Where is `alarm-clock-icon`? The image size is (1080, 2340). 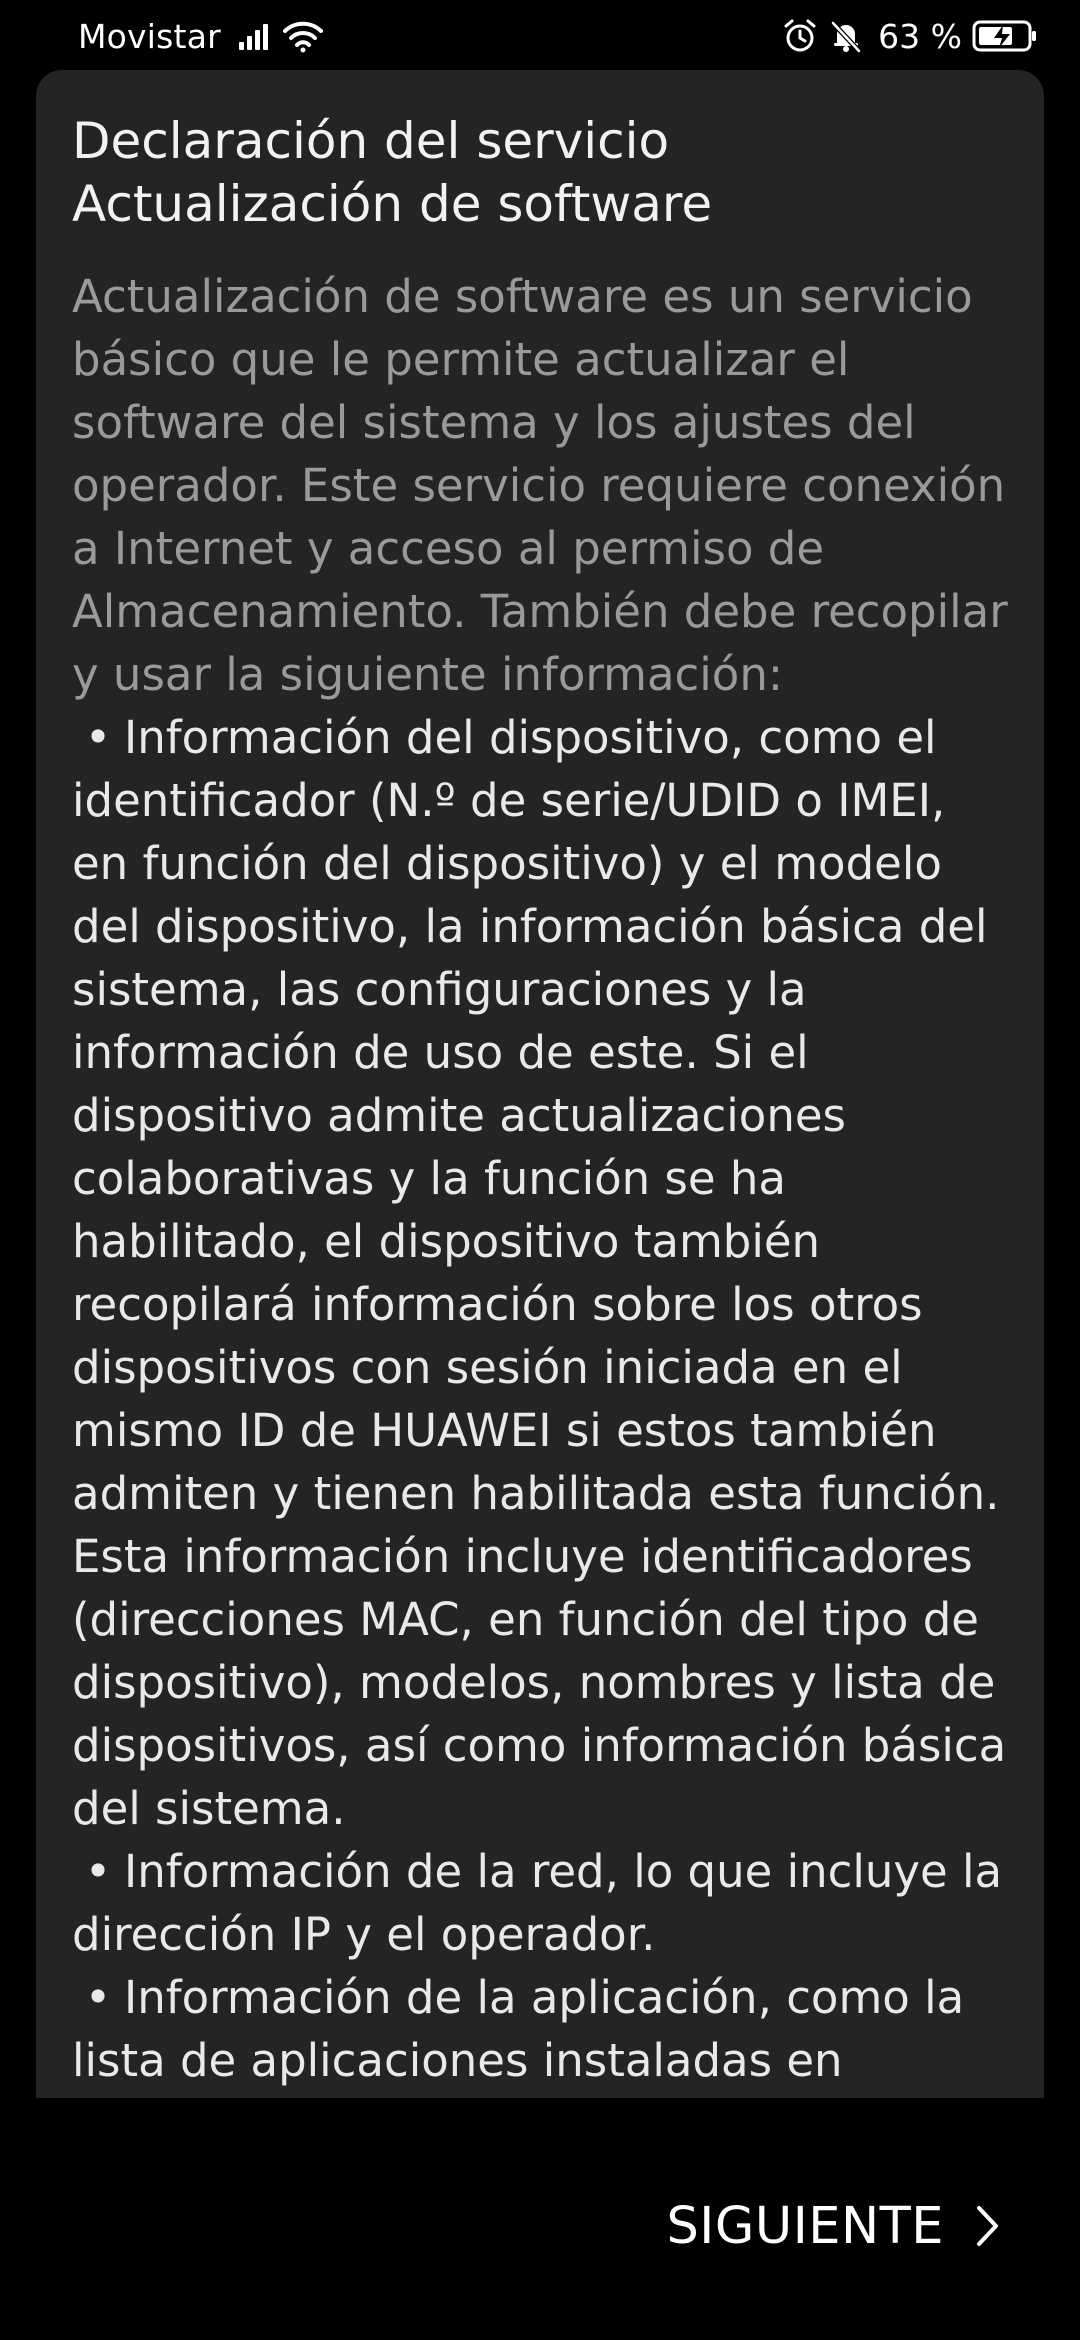
alarm-clock-icon is located at coordinates (800, 35).